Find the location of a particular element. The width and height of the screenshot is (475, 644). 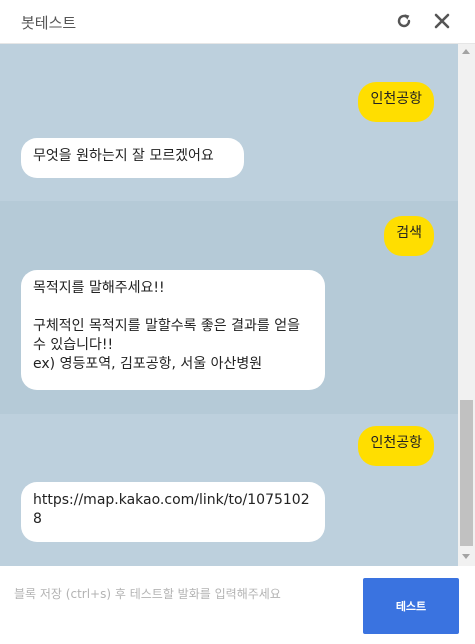

window-title: 봇테스트 is located at coordinates (49, 23).